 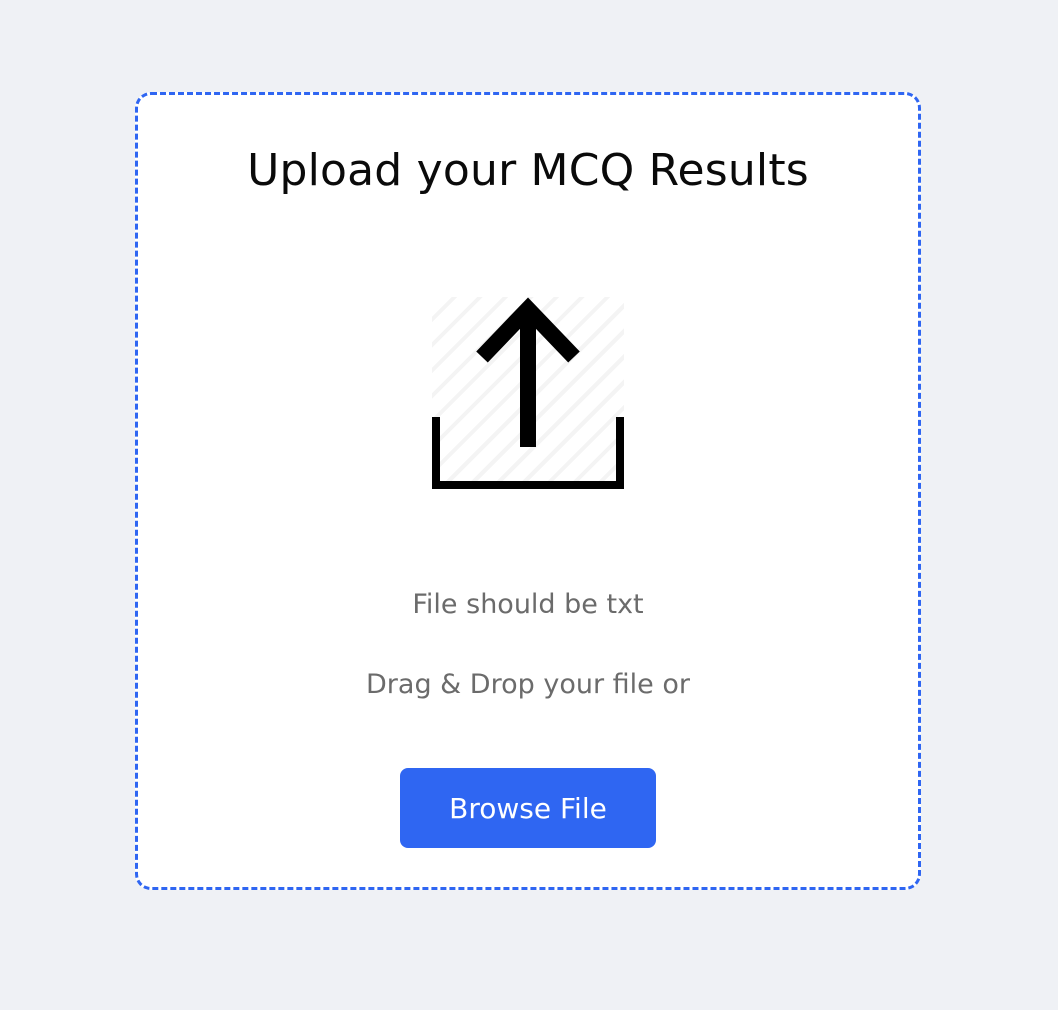 What do you see at coordinates (528, 604) in the screenshot?
I see `file-format-hint: File should be txt` at bounding box center [528, 604].